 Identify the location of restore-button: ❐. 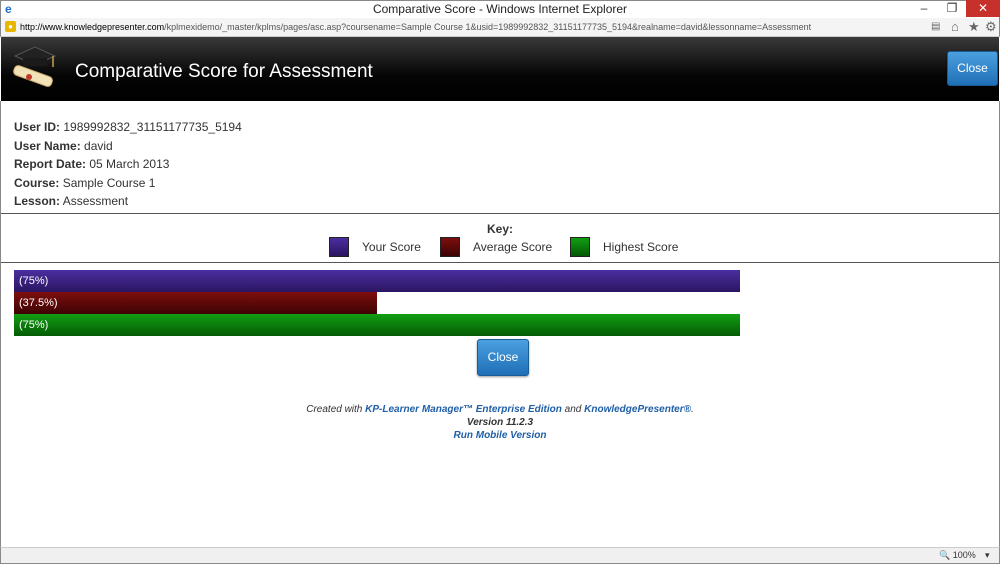
(952, 8).